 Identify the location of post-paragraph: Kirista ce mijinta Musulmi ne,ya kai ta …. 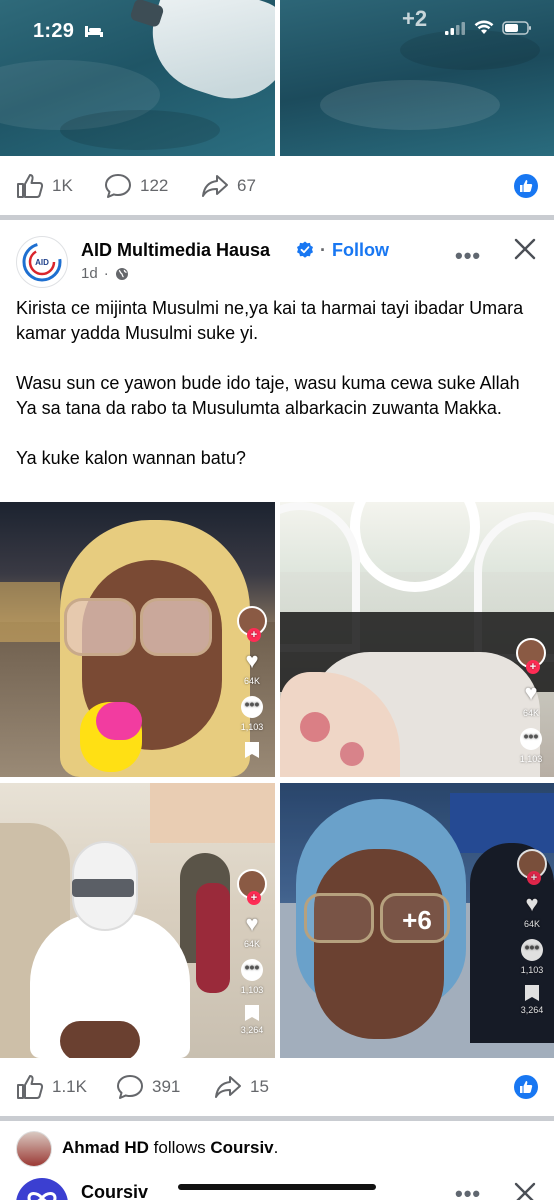
(270, 320).